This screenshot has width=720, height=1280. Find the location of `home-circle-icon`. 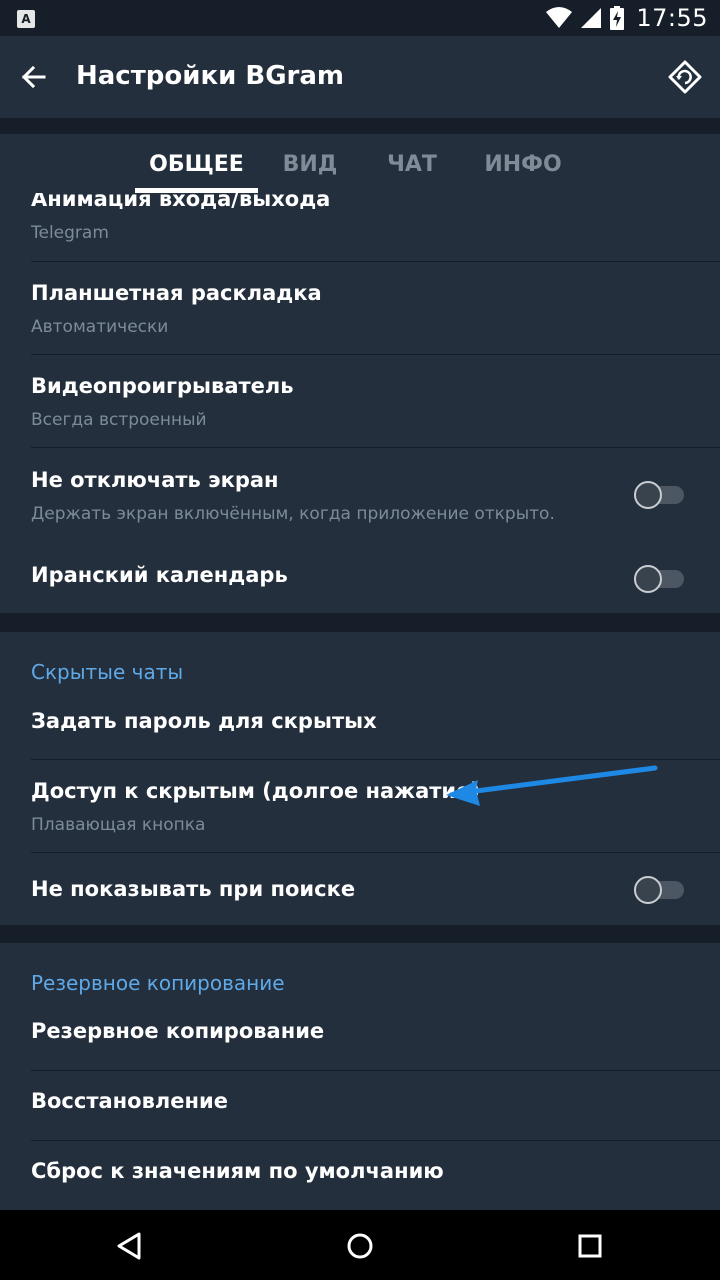

home-circle-icon is located at coordinates (360, 1246).